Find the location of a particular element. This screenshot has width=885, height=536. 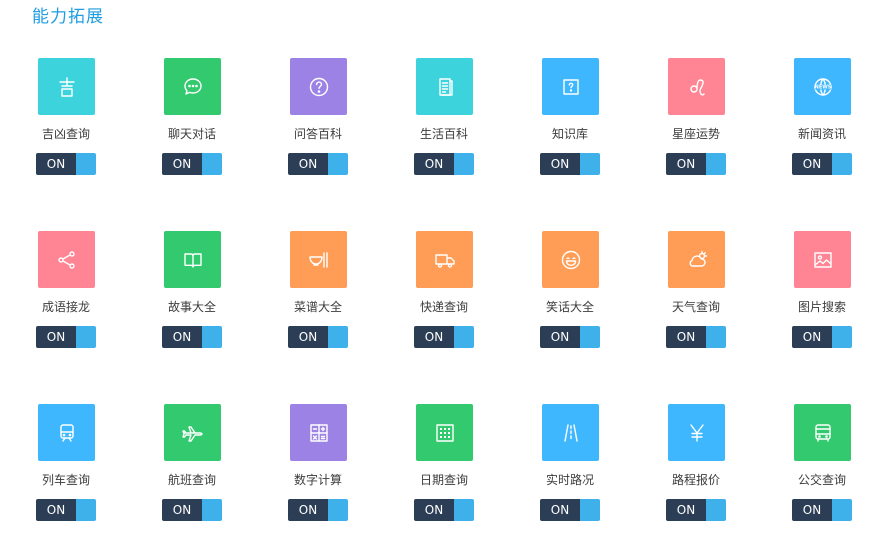

skill-label: 日期查询 is located at coordinates (443, 480).